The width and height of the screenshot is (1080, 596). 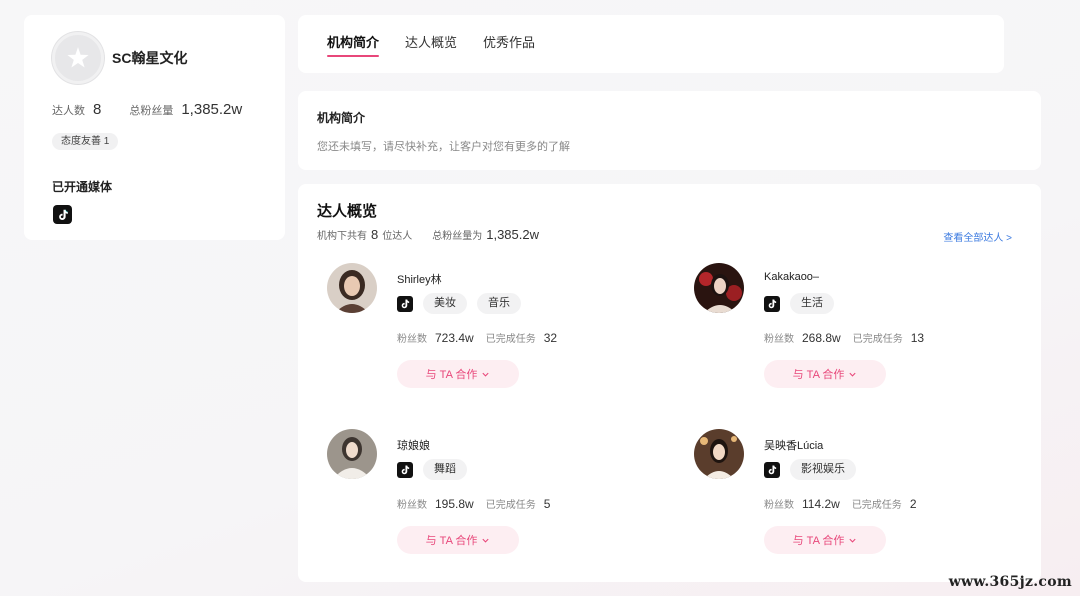 I want to click on influencer-stats: 粉丝数 195.8w 已完成任务 5, so click(x=479, y=503).